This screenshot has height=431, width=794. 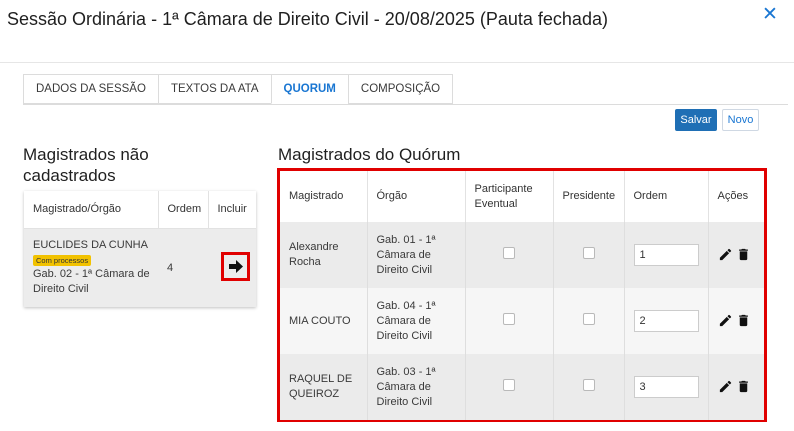 What do you see at coordinates (416, 387) in the screenshot?
I see `orgao-cell: Gab. 03 - 1ª Câmara de Direito Civil` at bounding box center [416, 387].